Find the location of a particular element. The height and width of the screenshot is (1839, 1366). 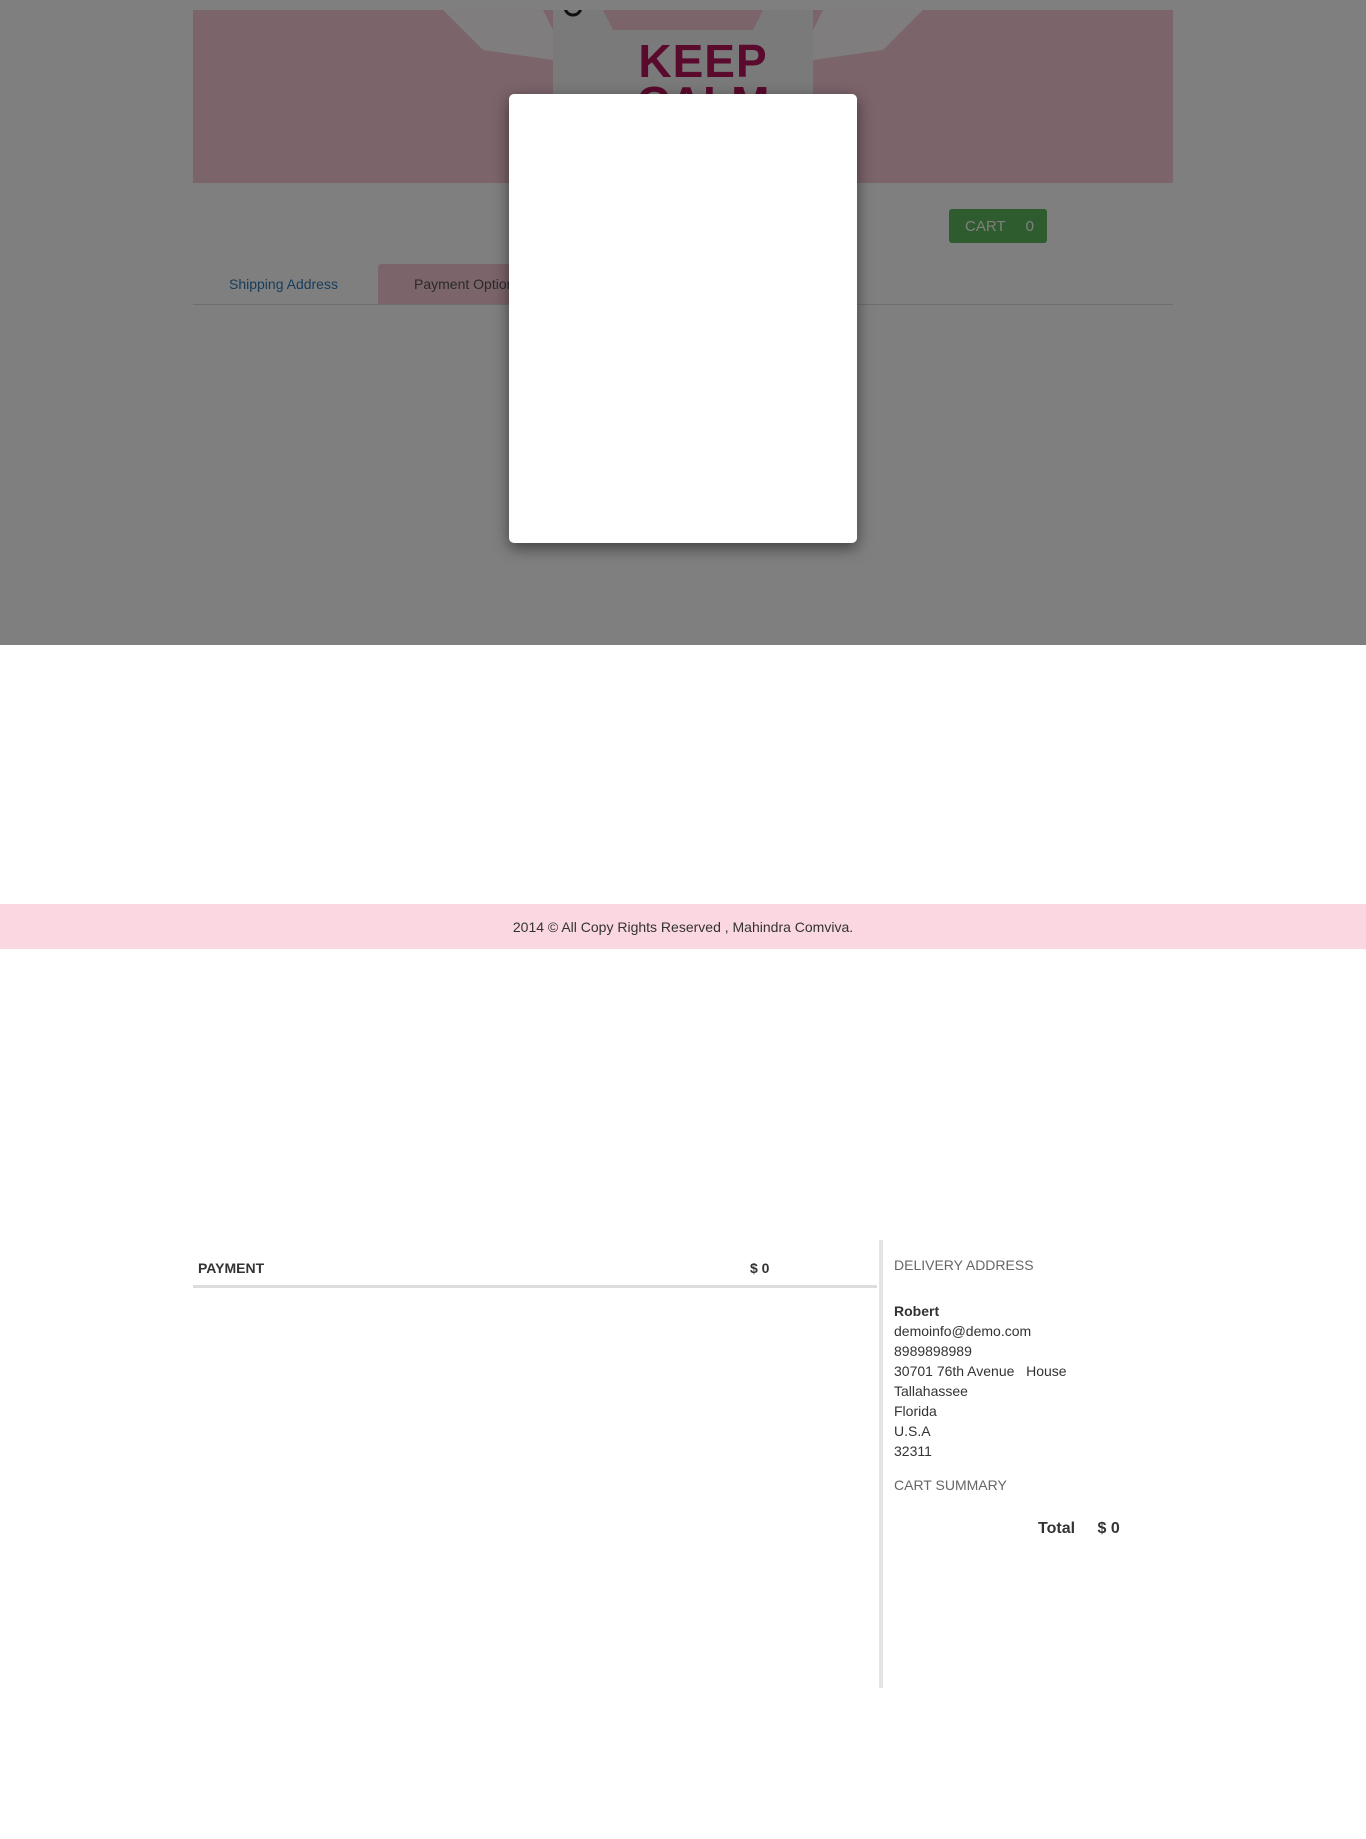

address-name: Robert is located at coordinates (917, 1311).